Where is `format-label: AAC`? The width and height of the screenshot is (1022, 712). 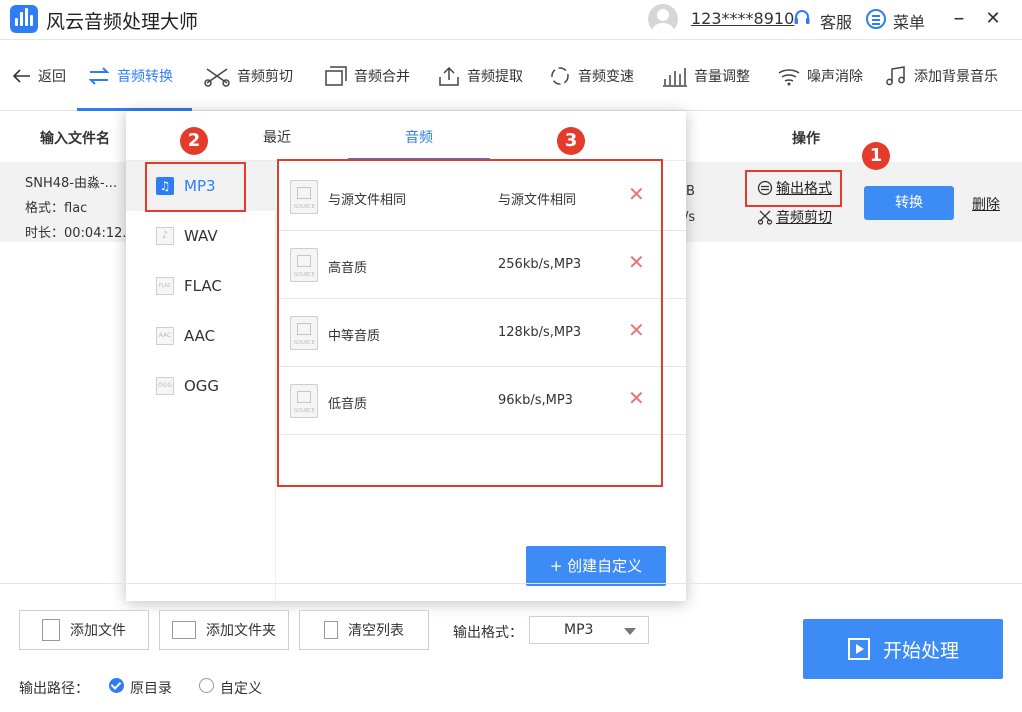
format-label: AAC is located at coordinates (200, 336).